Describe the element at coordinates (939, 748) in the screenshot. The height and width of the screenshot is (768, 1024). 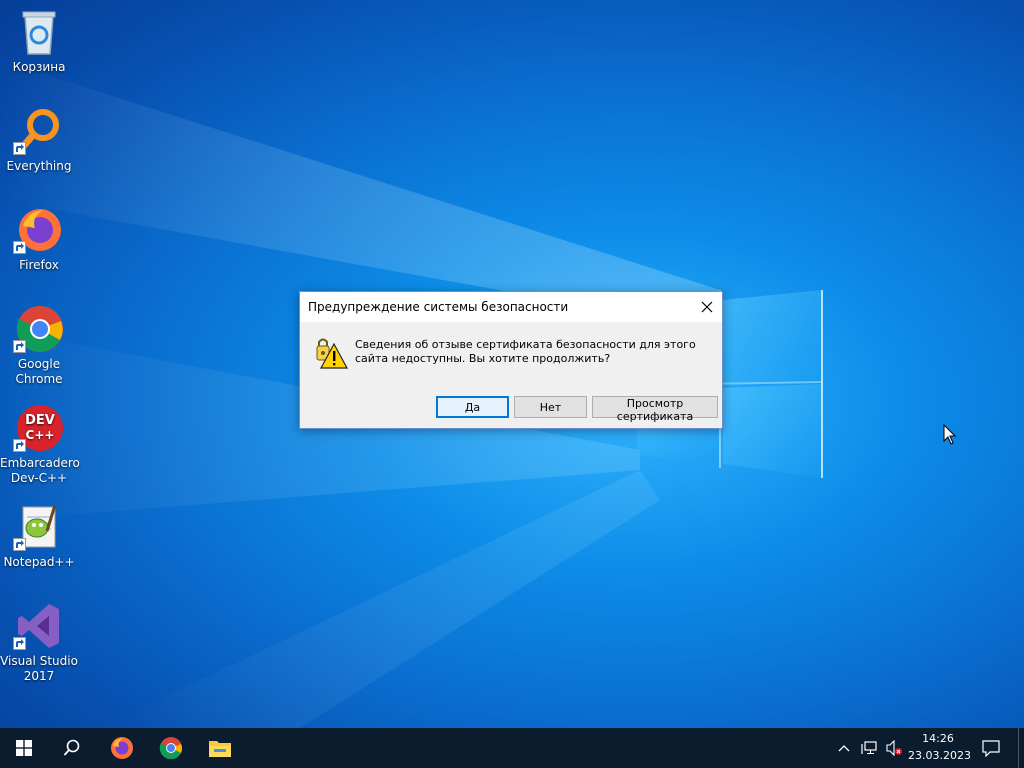
I see `clock-button: 14:26 23.03.2023` at that location.